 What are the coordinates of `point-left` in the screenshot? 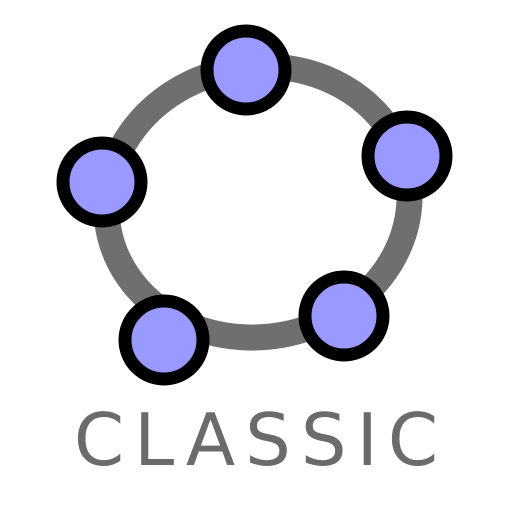 It's located at (102, 182).